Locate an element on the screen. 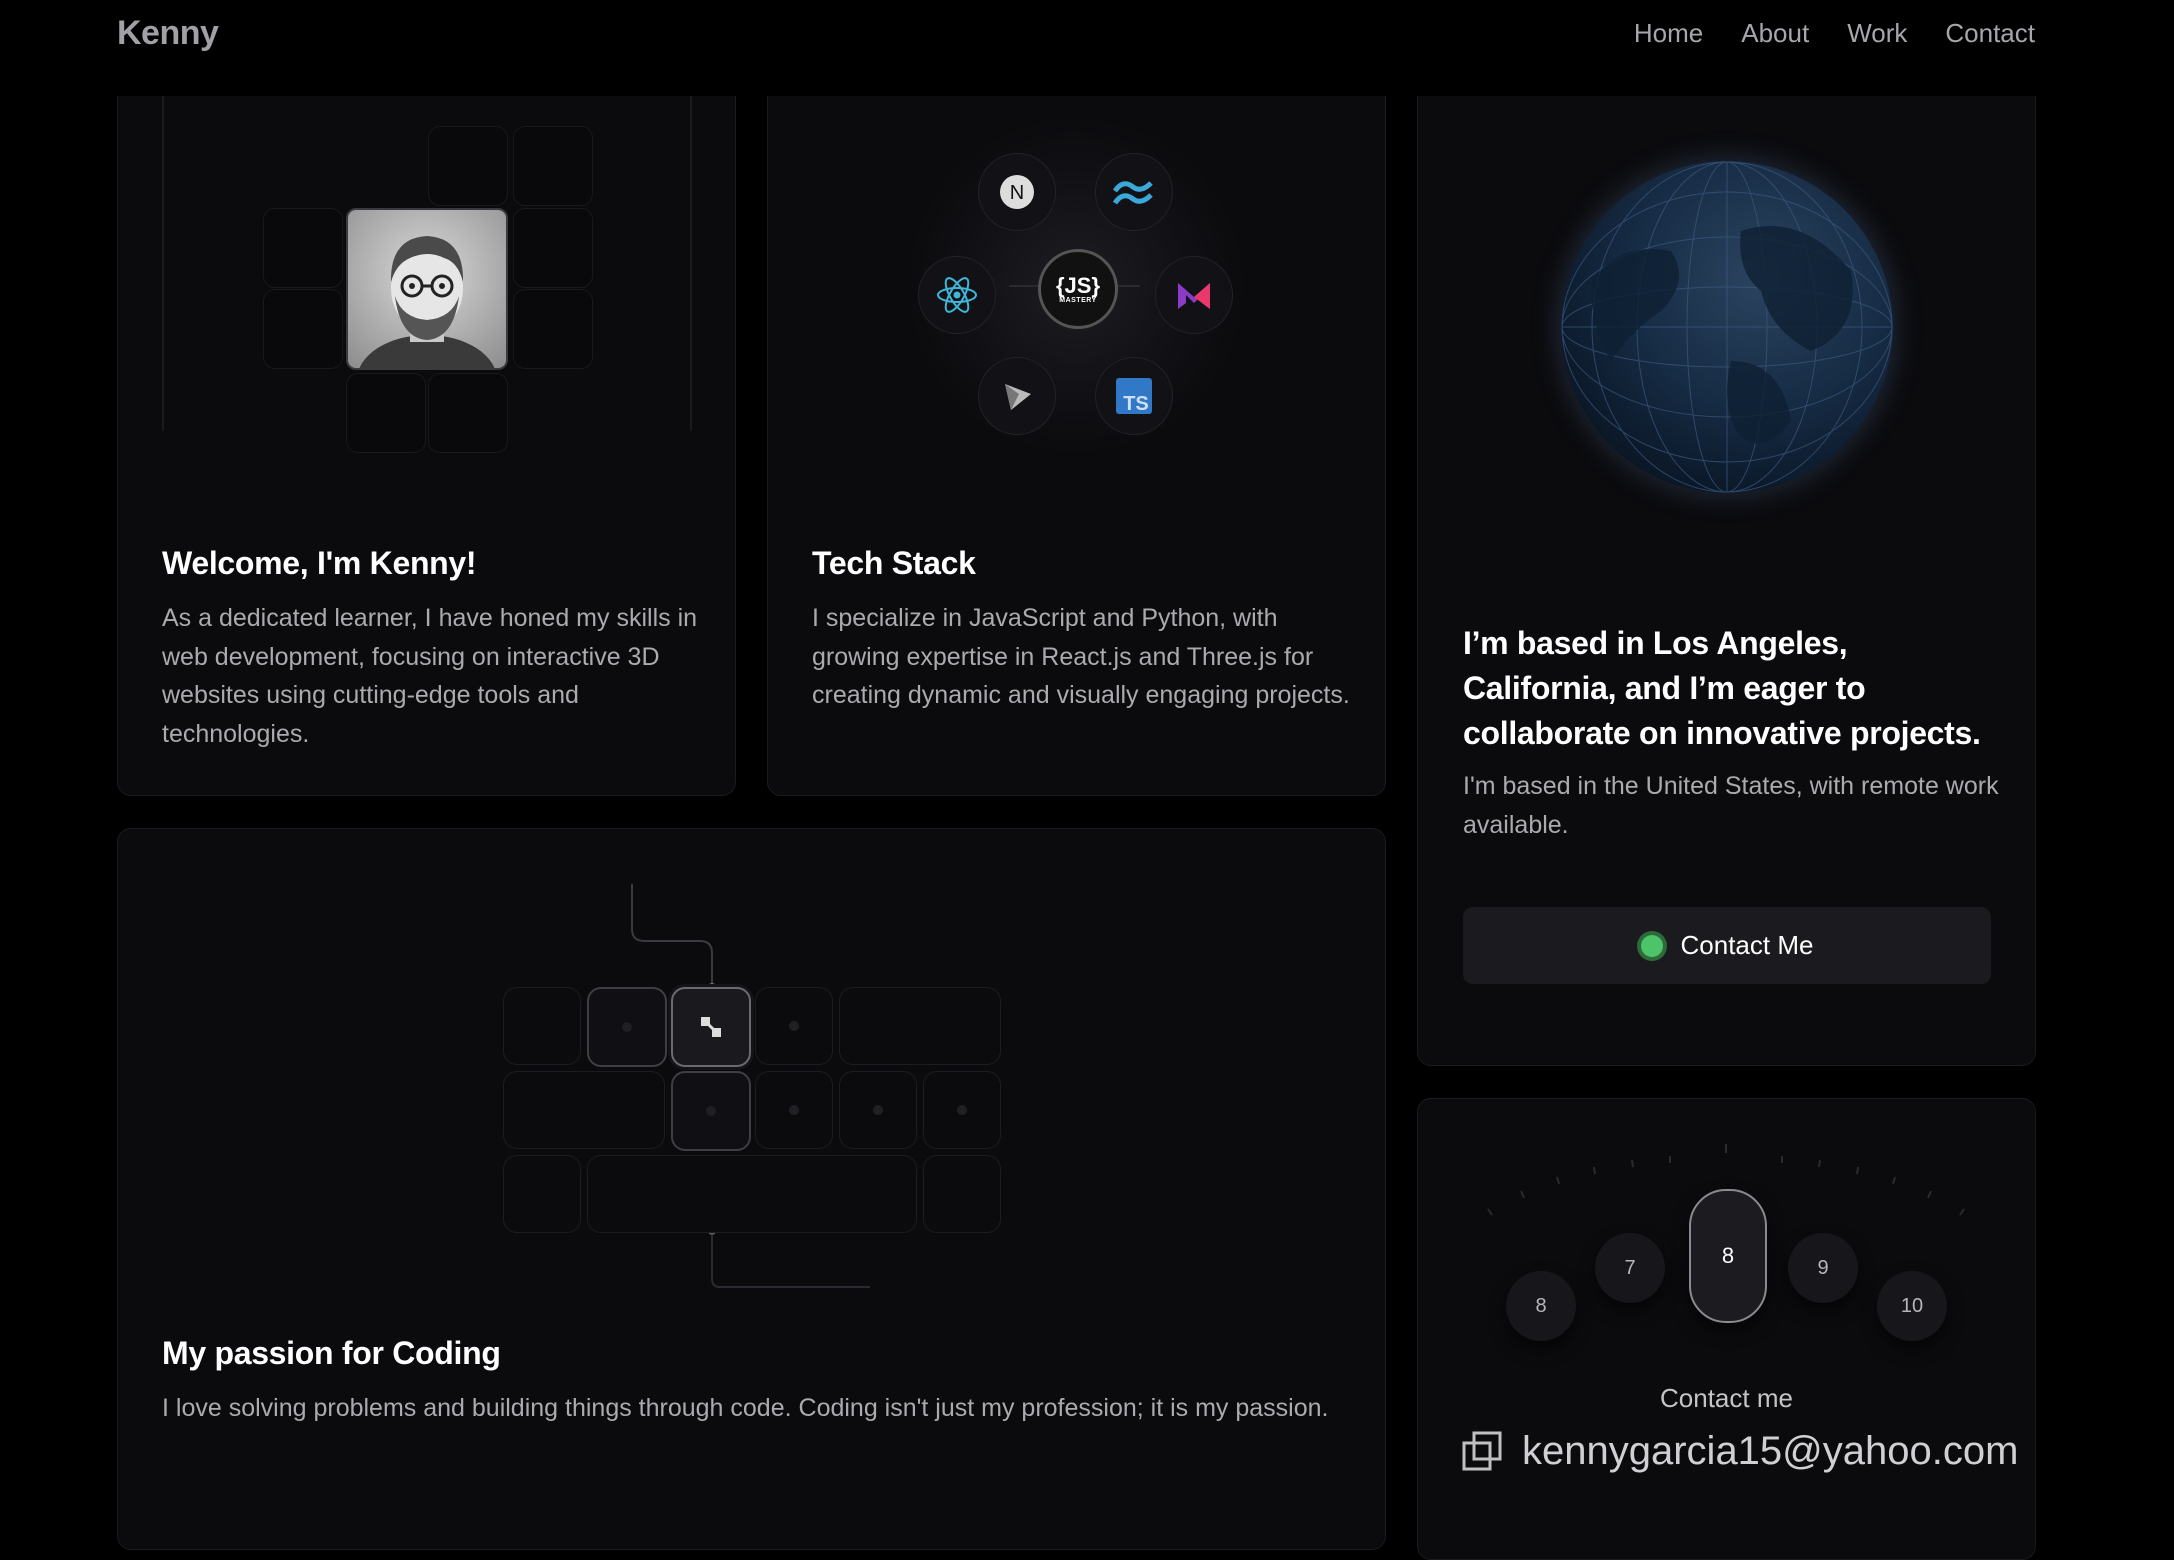 The image size is (2174, 1560). dial-option: 8 is located at coordinates (1541, 1306).